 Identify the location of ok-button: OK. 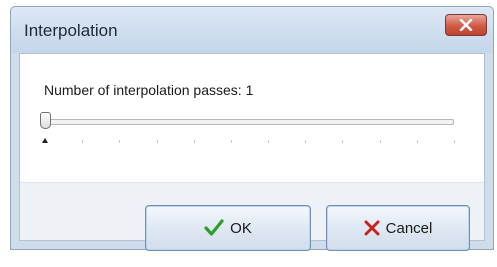
(228, 228).